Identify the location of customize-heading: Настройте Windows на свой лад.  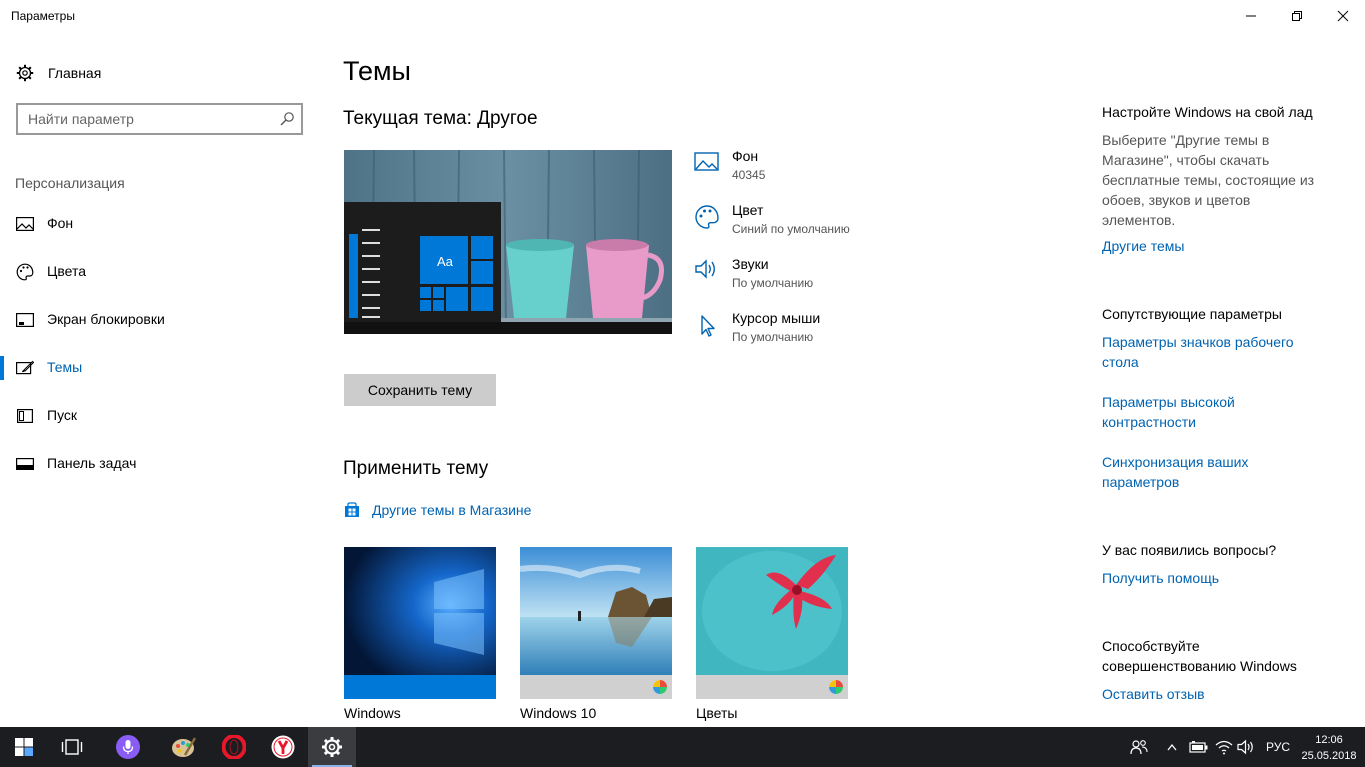
(1207, 112).